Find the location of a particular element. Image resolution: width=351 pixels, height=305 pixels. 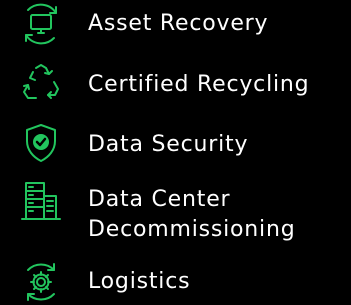

list-item-label: Asset Recovery is located at coordinates (178, 23).